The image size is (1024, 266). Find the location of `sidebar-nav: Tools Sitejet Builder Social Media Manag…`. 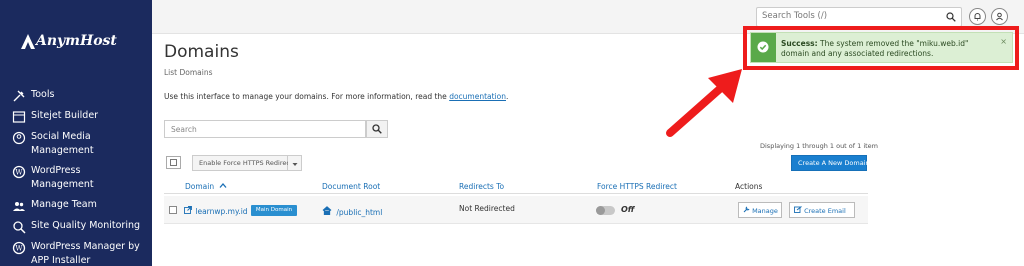

sidebar-nav: Tools Sitejet Builder Social Media Manag… is located at coordinates (76, 177).